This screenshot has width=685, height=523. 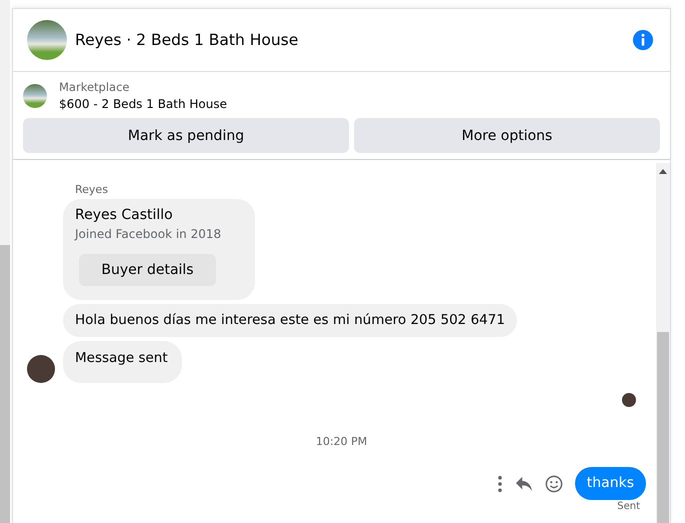 I want to click on joined-date: Joined Facebook in 2018, so click(x=148, y=234).